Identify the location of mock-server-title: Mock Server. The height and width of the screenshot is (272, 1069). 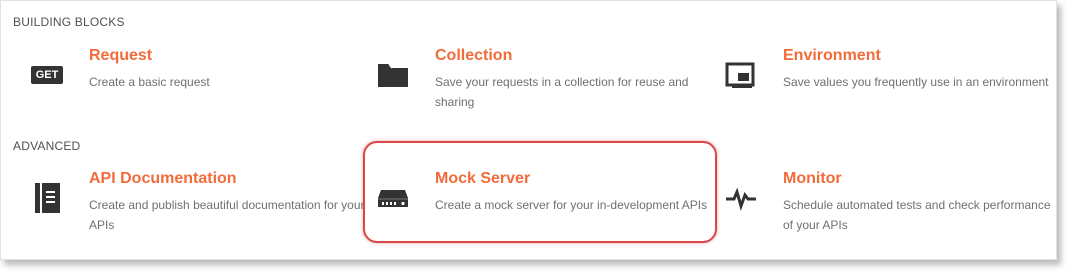
(482, 179).